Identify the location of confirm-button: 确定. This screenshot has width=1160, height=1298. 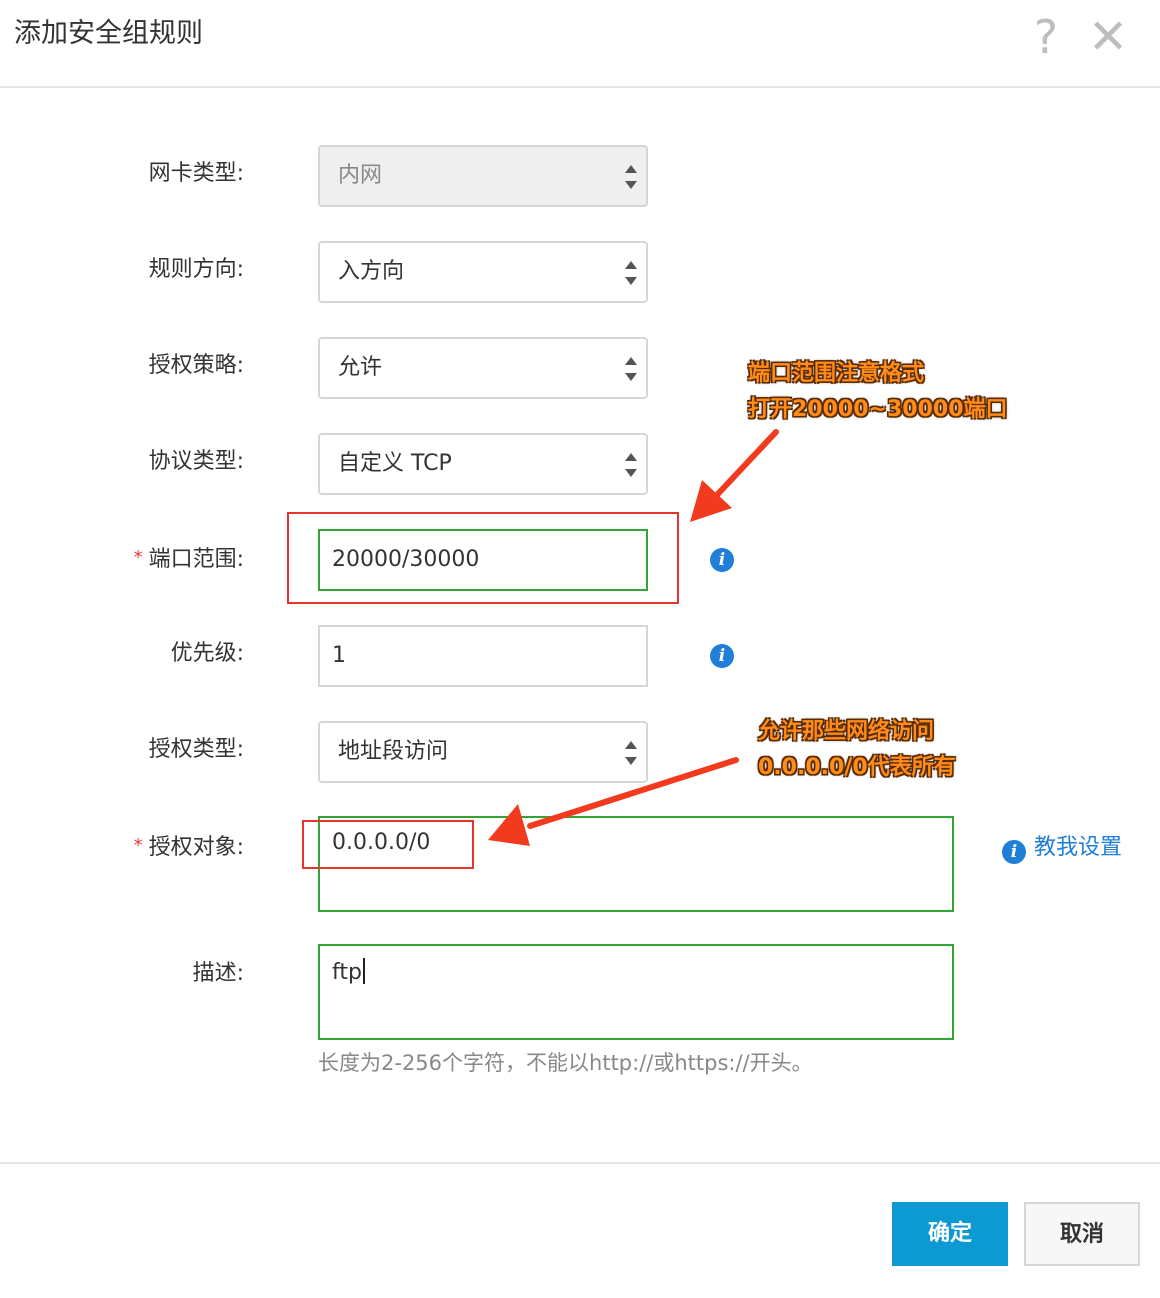
(950, 1234).